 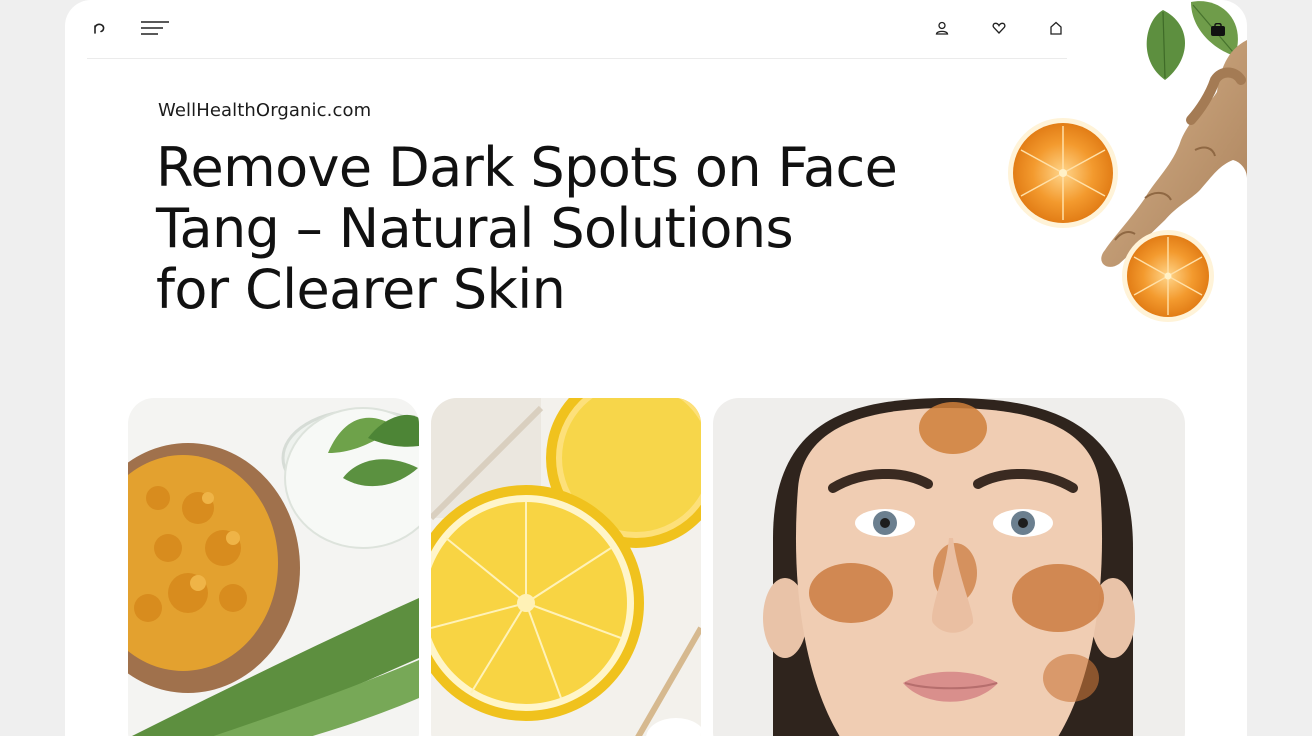 I want to click on turmeric-orange-decoration, so click(x=1121, y=170).